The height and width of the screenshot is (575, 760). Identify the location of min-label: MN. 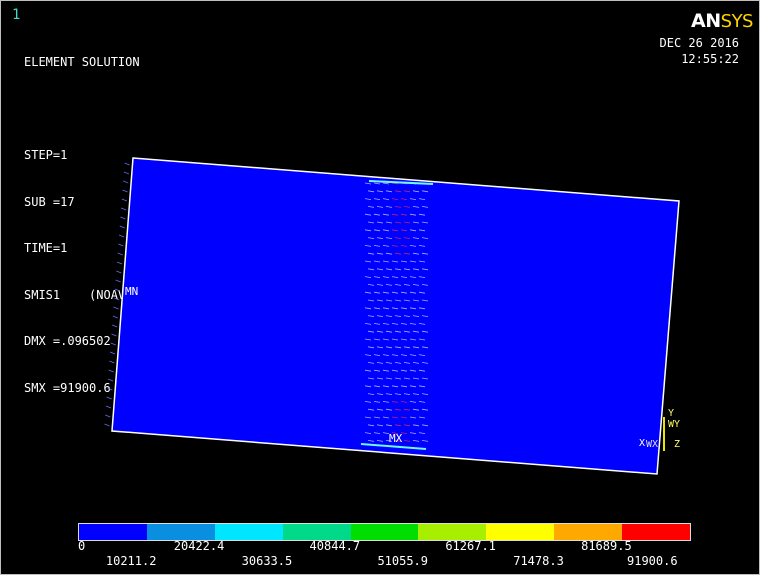
(132, 291).